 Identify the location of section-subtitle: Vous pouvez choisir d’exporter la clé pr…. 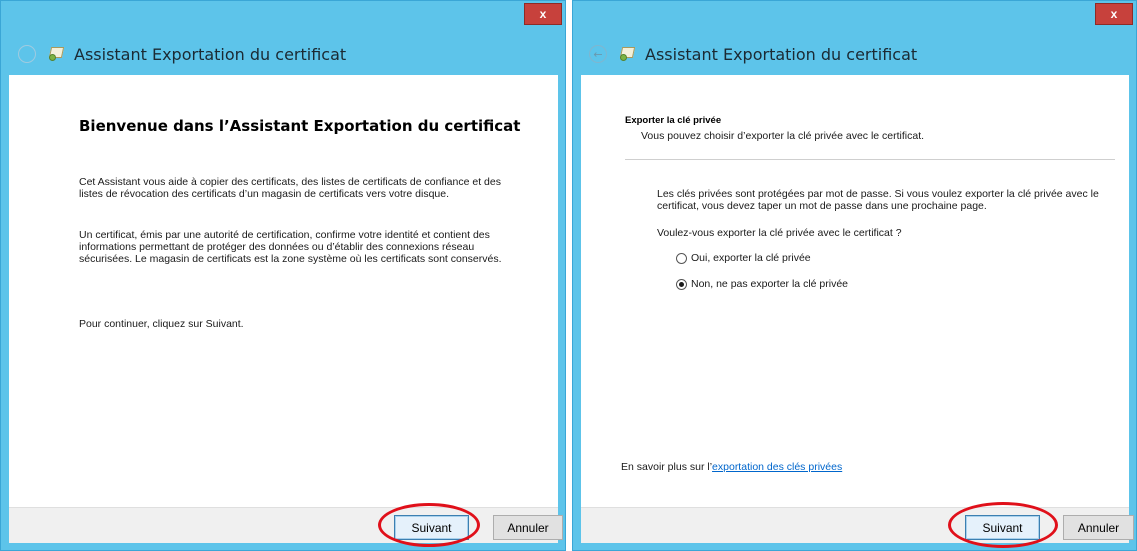
(783, 136).